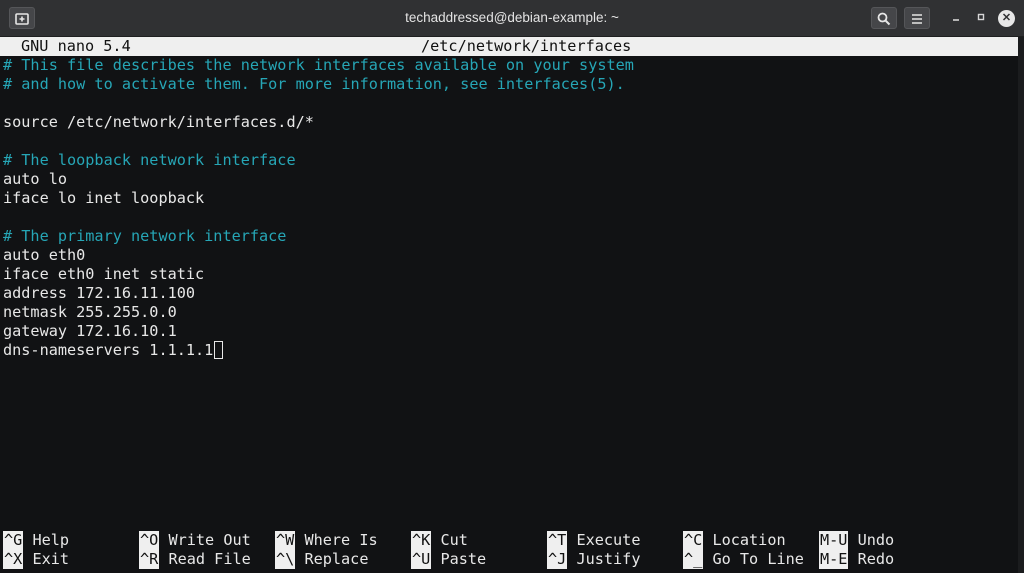  What do you see at coordinates (557, 540) in the screenshot?
I see `shortcut-key: ^T` at bounding box center [557, 540].